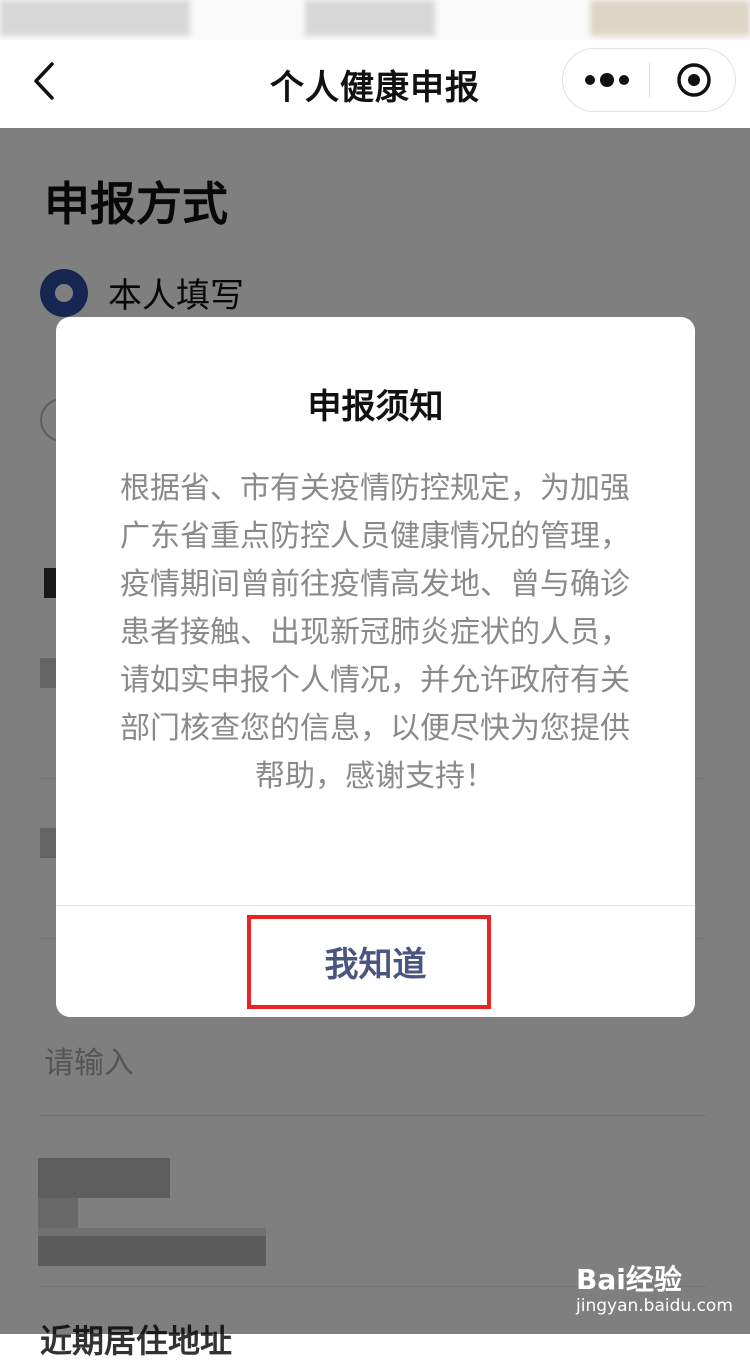  I want to click on watermark-url: jingyan.baidu.com, so click(654, 1306).